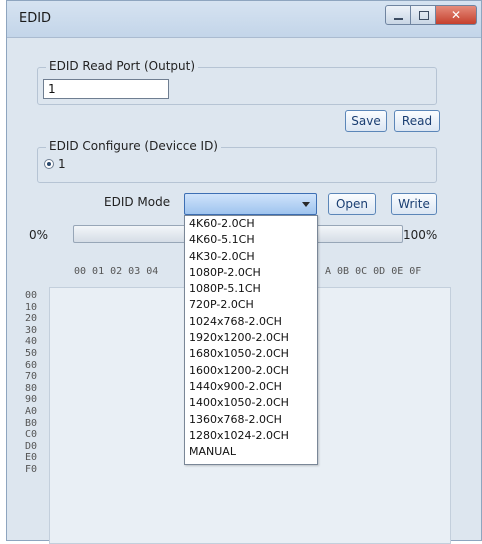 The height and width of the screenshot is (544, 482). What do you see at coordinates (31, 377) in the screenshot?
I see `hex-row-label: 70` at bounding box center [31, 377].